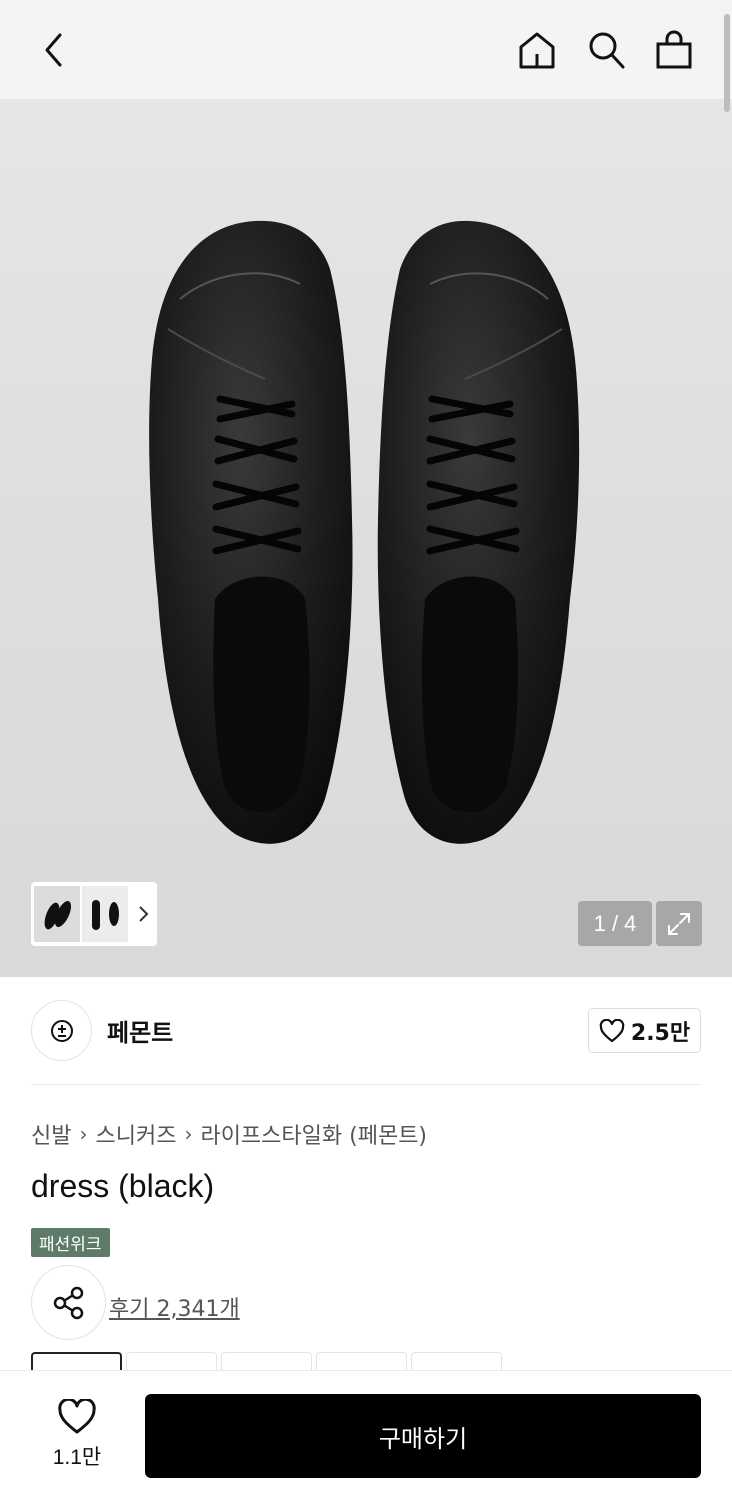 The image size is (732, 1500). I want to click on image-counter: 1 / 4, so click(615, 923).